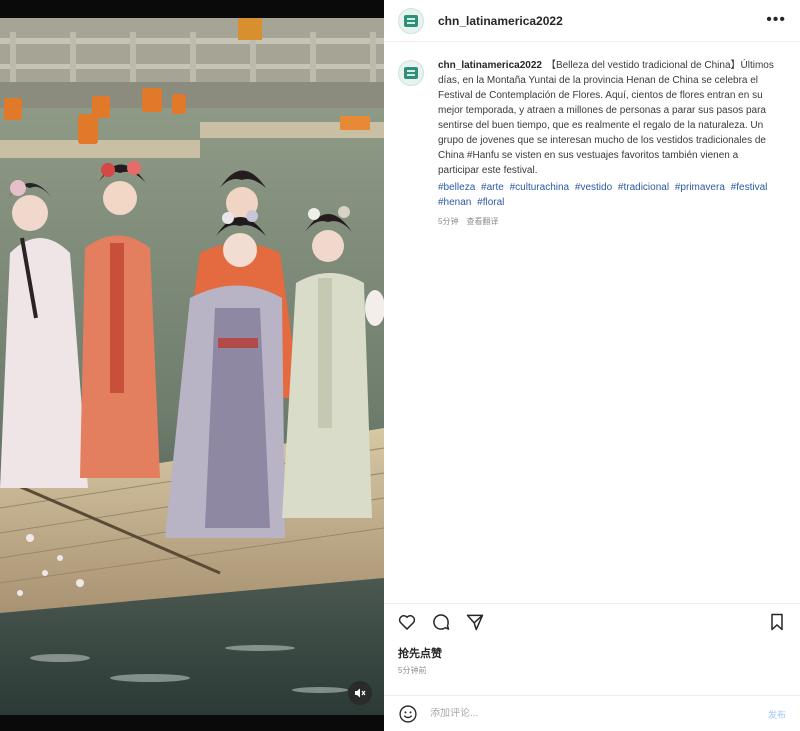  What do you see at coordinates (593, 187) in the screenshot?
I see `hashtag-link: #vestido` at bounding box center [593, 187].